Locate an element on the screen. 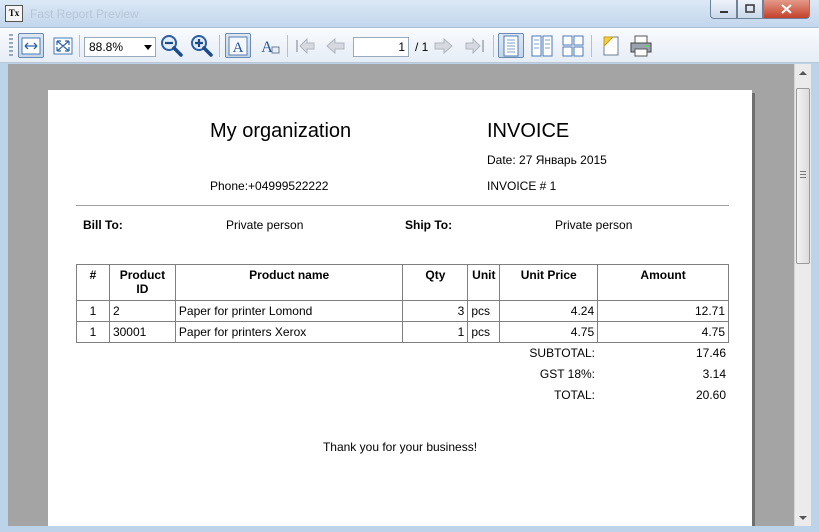 The image size is (819, 532). text-select-icon: A is located at coordinates (238, 46).